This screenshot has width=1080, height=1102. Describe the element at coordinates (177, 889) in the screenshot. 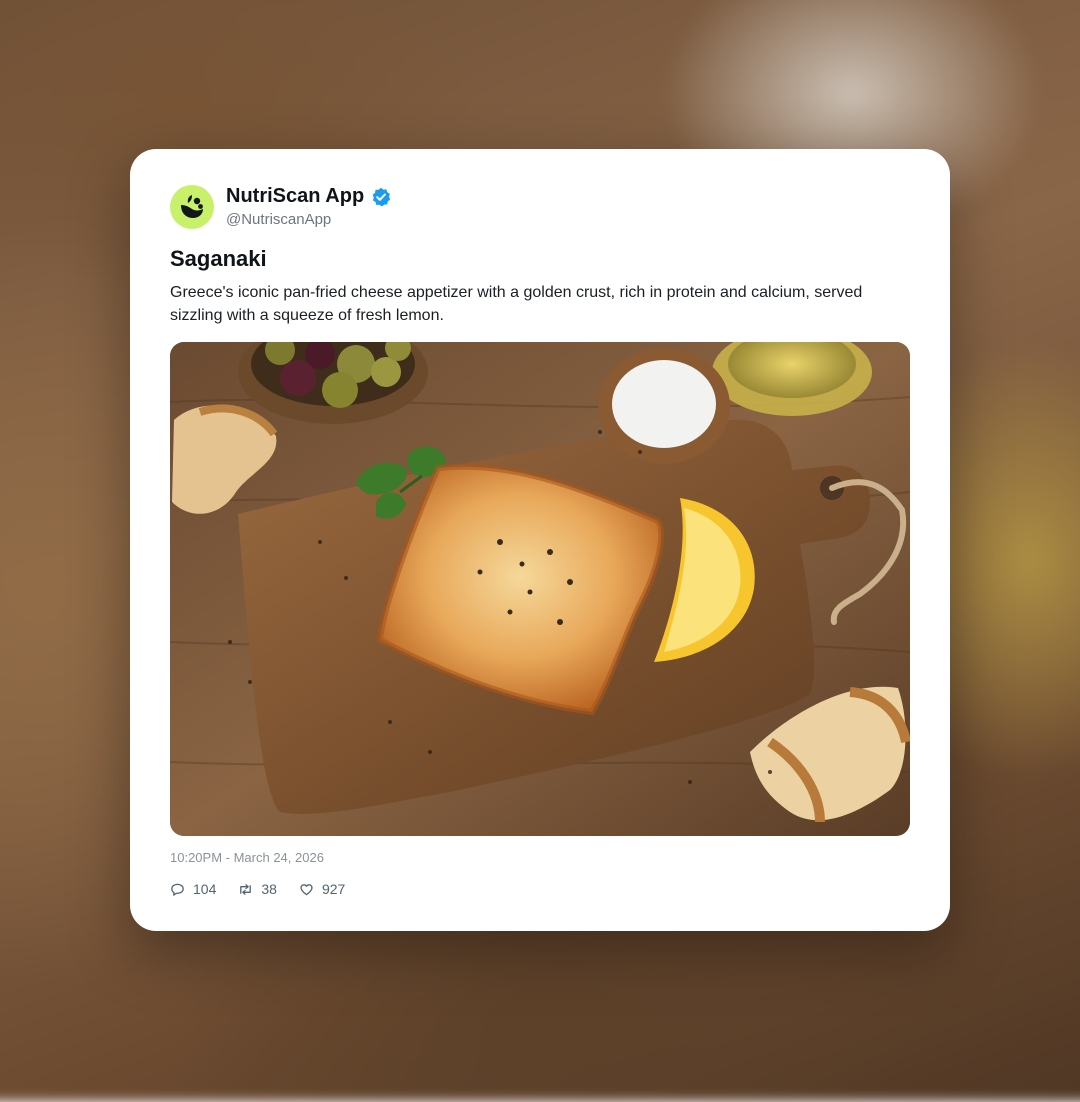

I see `reply-icon` at that location.